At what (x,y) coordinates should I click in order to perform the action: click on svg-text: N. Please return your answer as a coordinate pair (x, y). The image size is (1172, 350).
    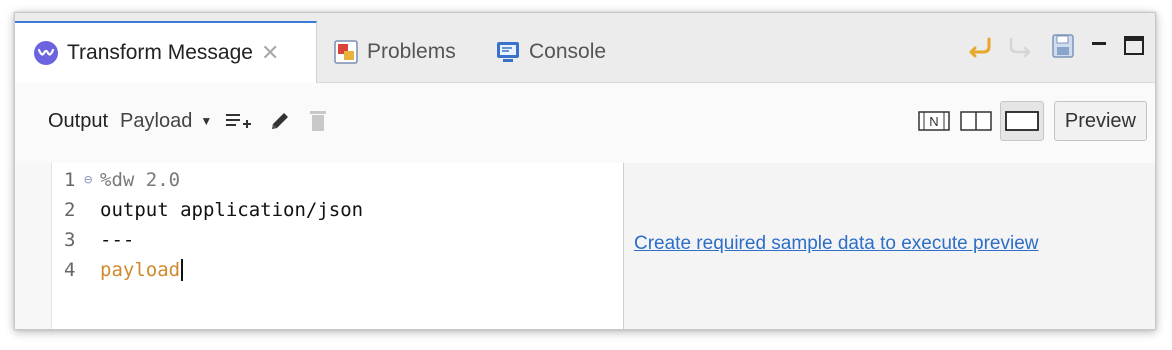
    Looking at the image, I should click on (933, 121).